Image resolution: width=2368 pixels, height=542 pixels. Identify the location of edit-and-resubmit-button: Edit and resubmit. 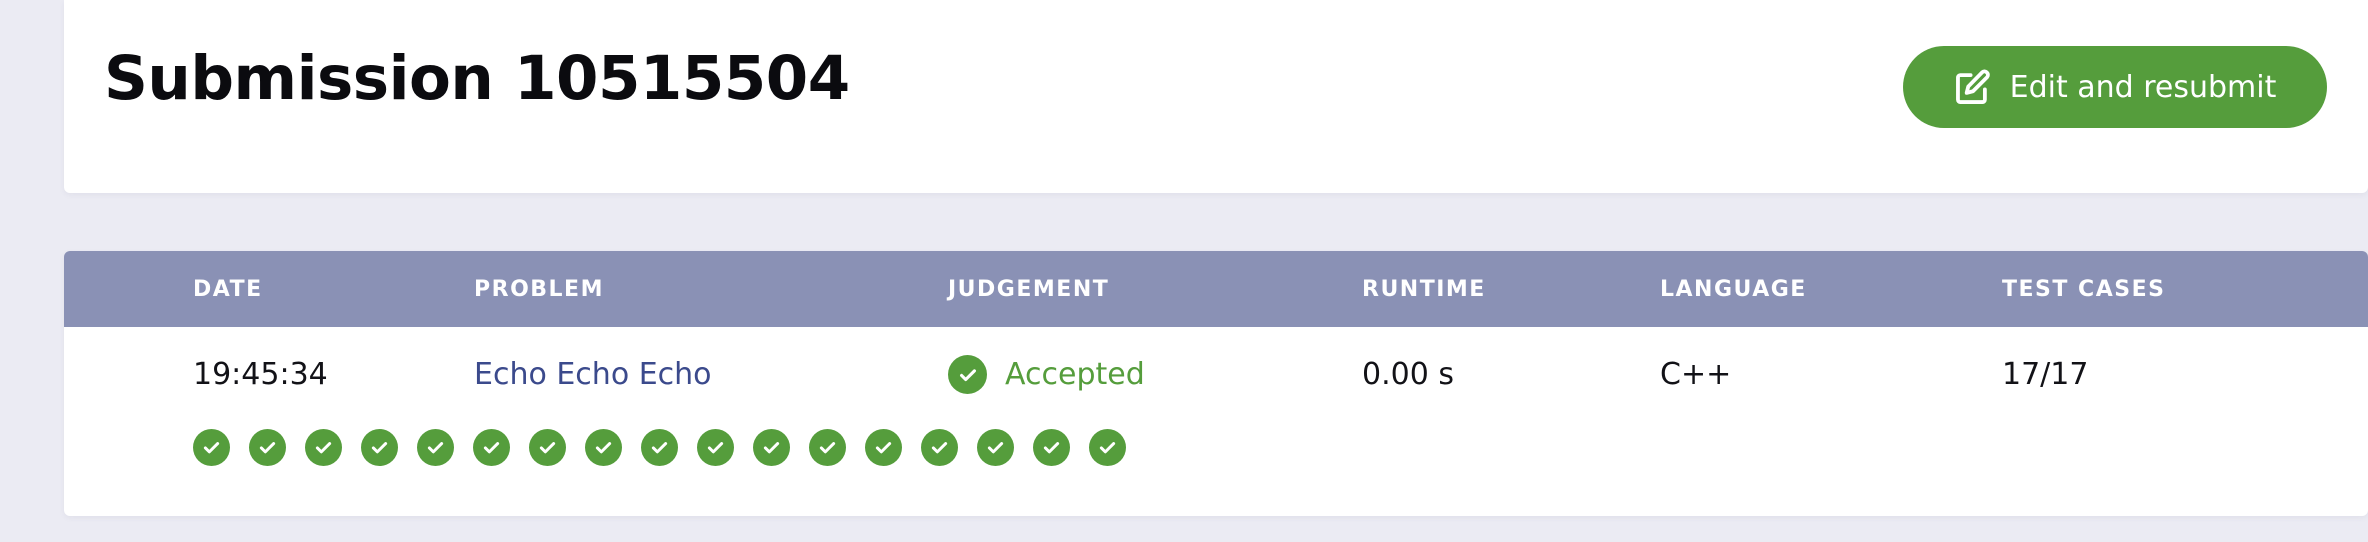
(2115, 87).